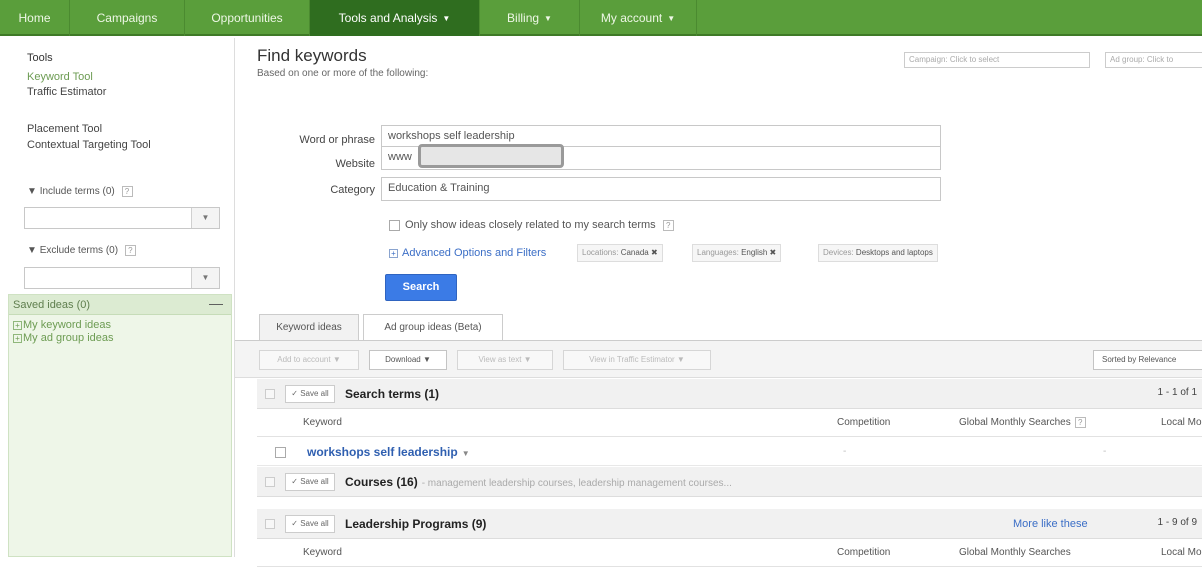 The height and width of the screenshot is (567, 1202). I want to click on pagination-count: 1 - 9 of 9, so click(1177, 522).